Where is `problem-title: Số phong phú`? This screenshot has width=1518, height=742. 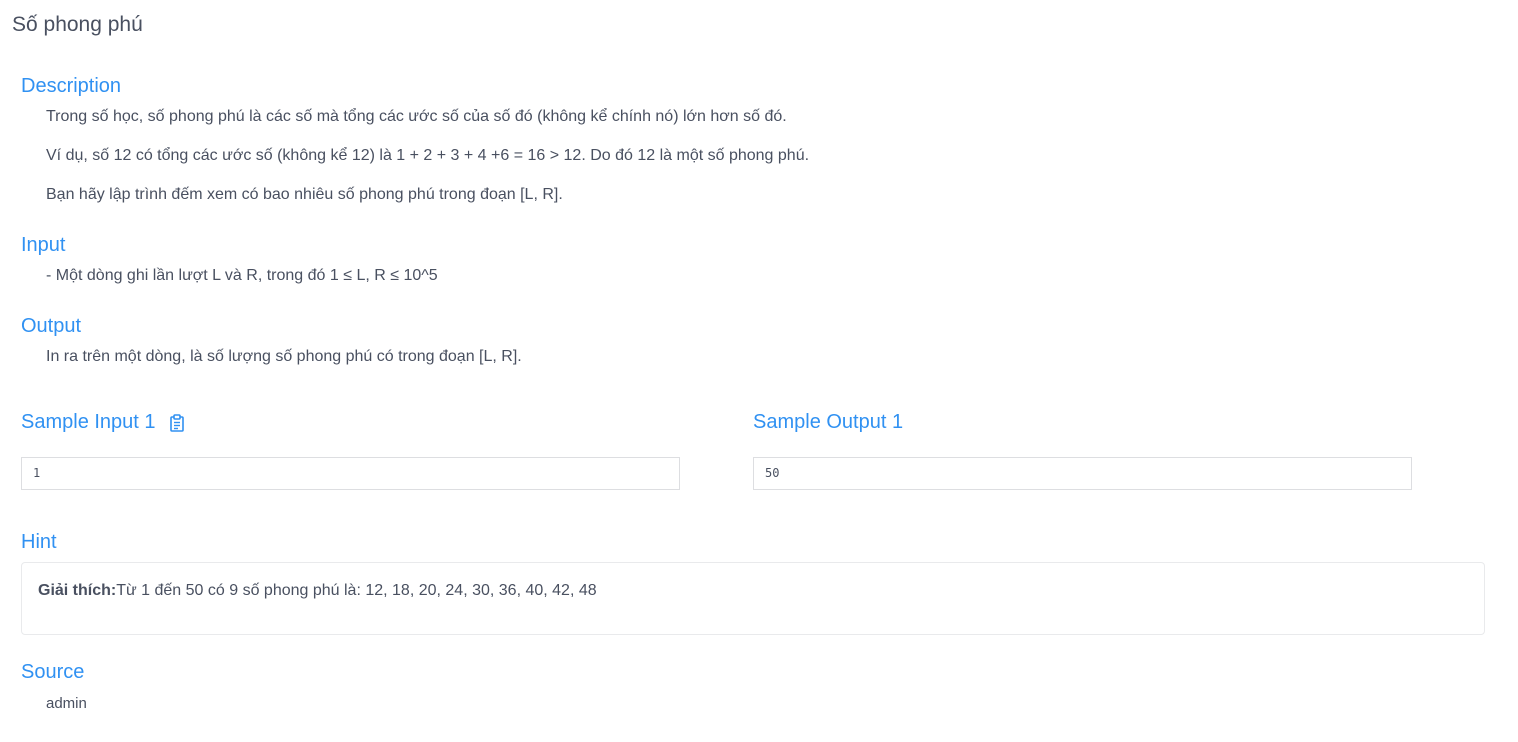 problem-title: Số phong phú is located at coordinates (77, 24).